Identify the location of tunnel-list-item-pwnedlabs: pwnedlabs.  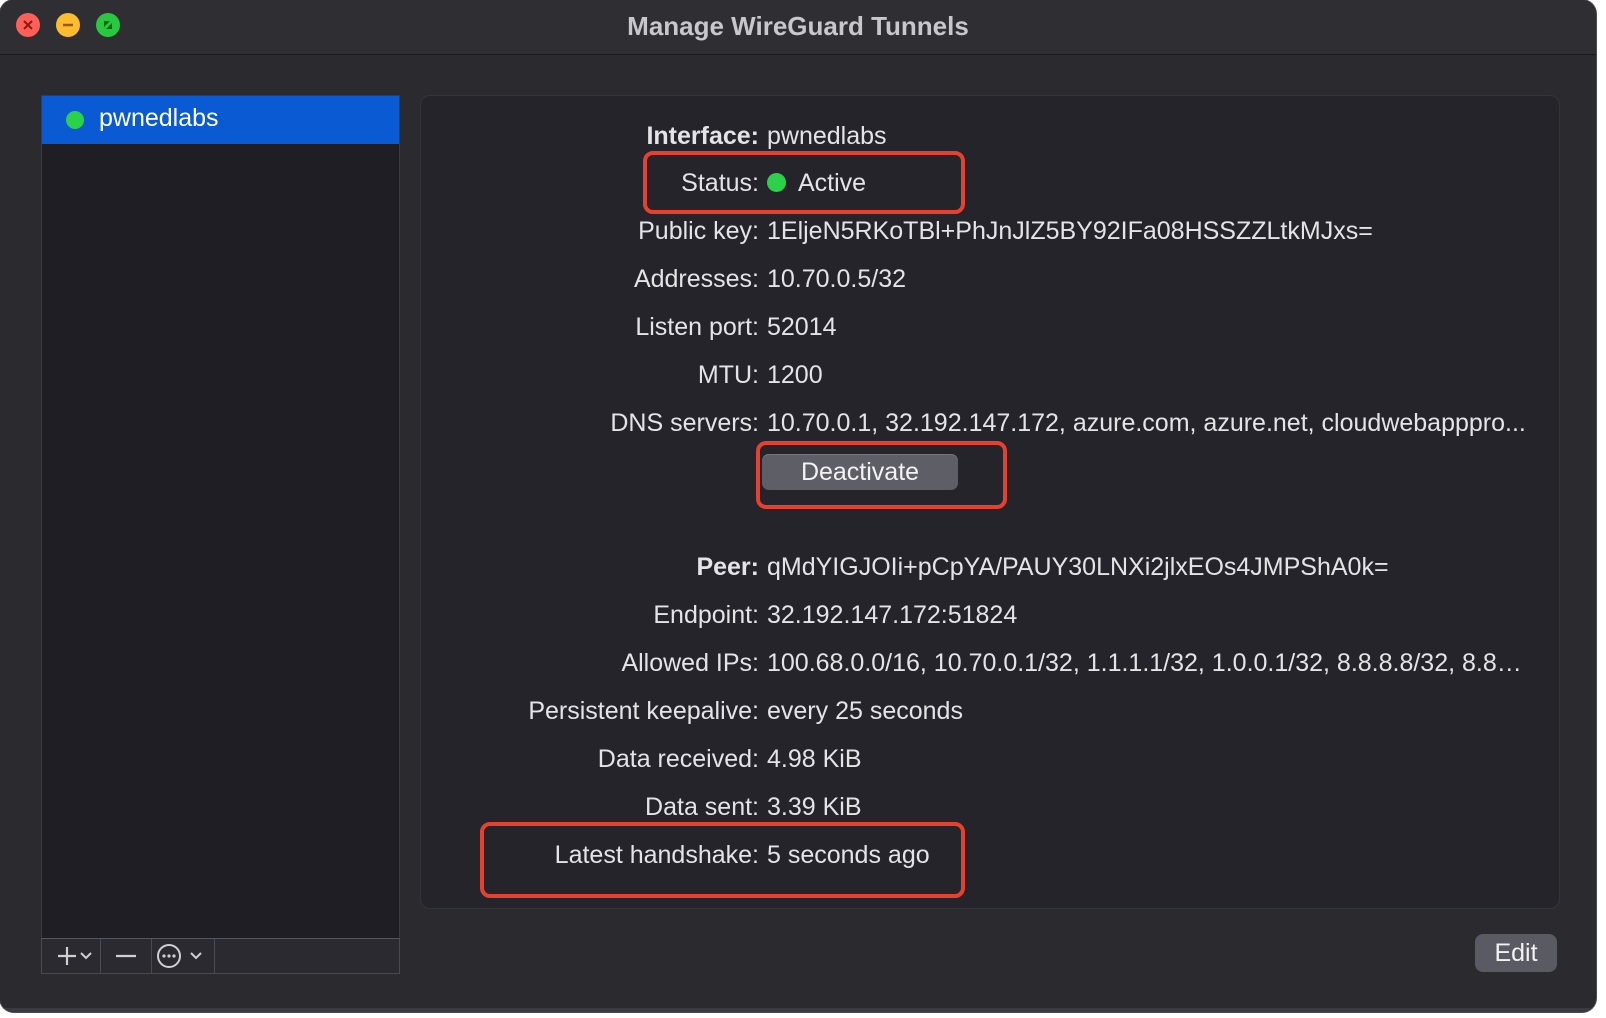
(220, 120).